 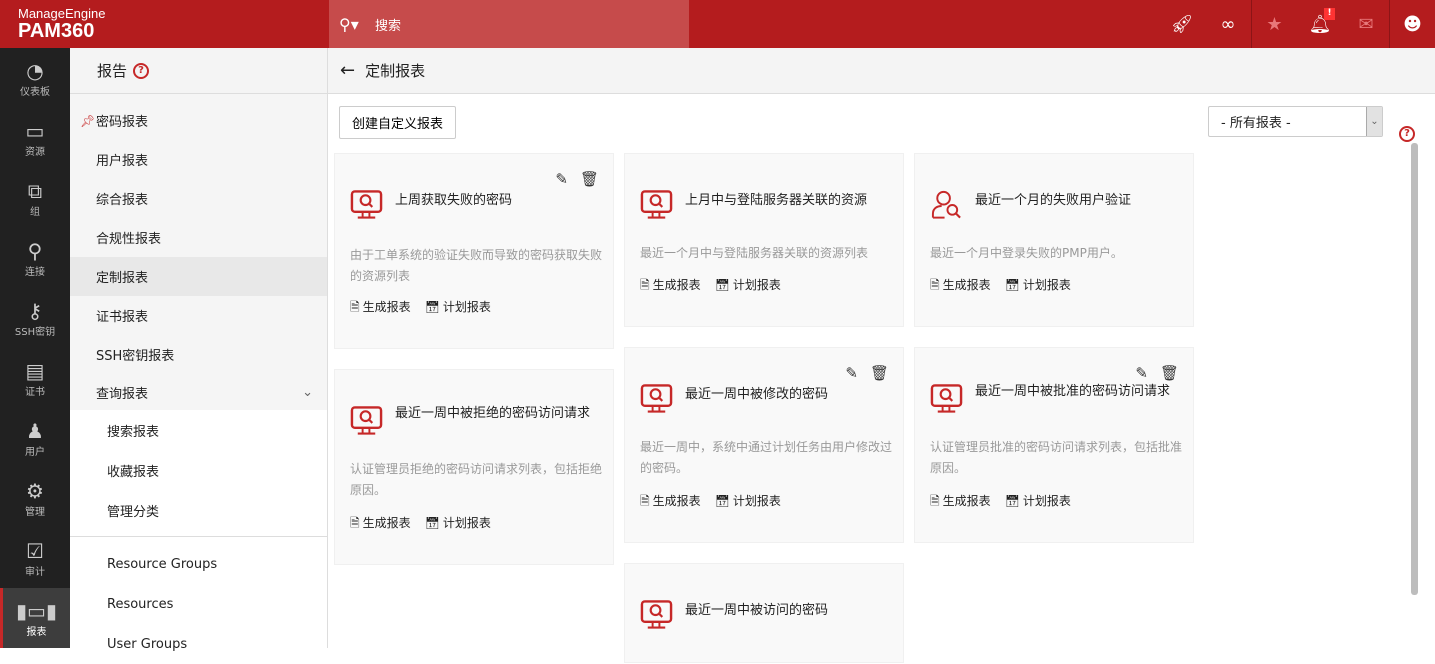 What do you see at coordinates (198, 120) in the screenshot?
I see `sidebar-item-password-reports: 📌︎ 密码报表` at bounding box center [198, 120].